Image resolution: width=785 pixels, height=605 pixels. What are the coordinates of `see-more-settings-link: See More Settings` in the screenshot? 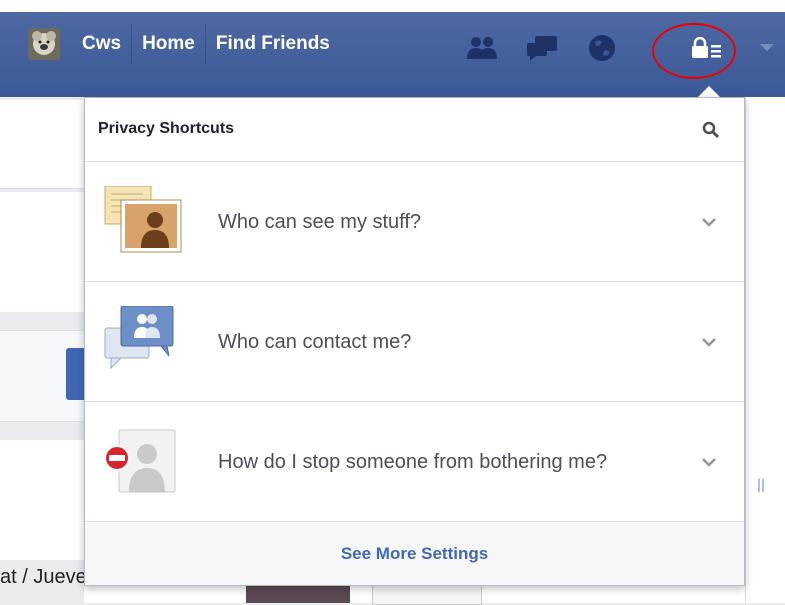 It's located at (414, 554).